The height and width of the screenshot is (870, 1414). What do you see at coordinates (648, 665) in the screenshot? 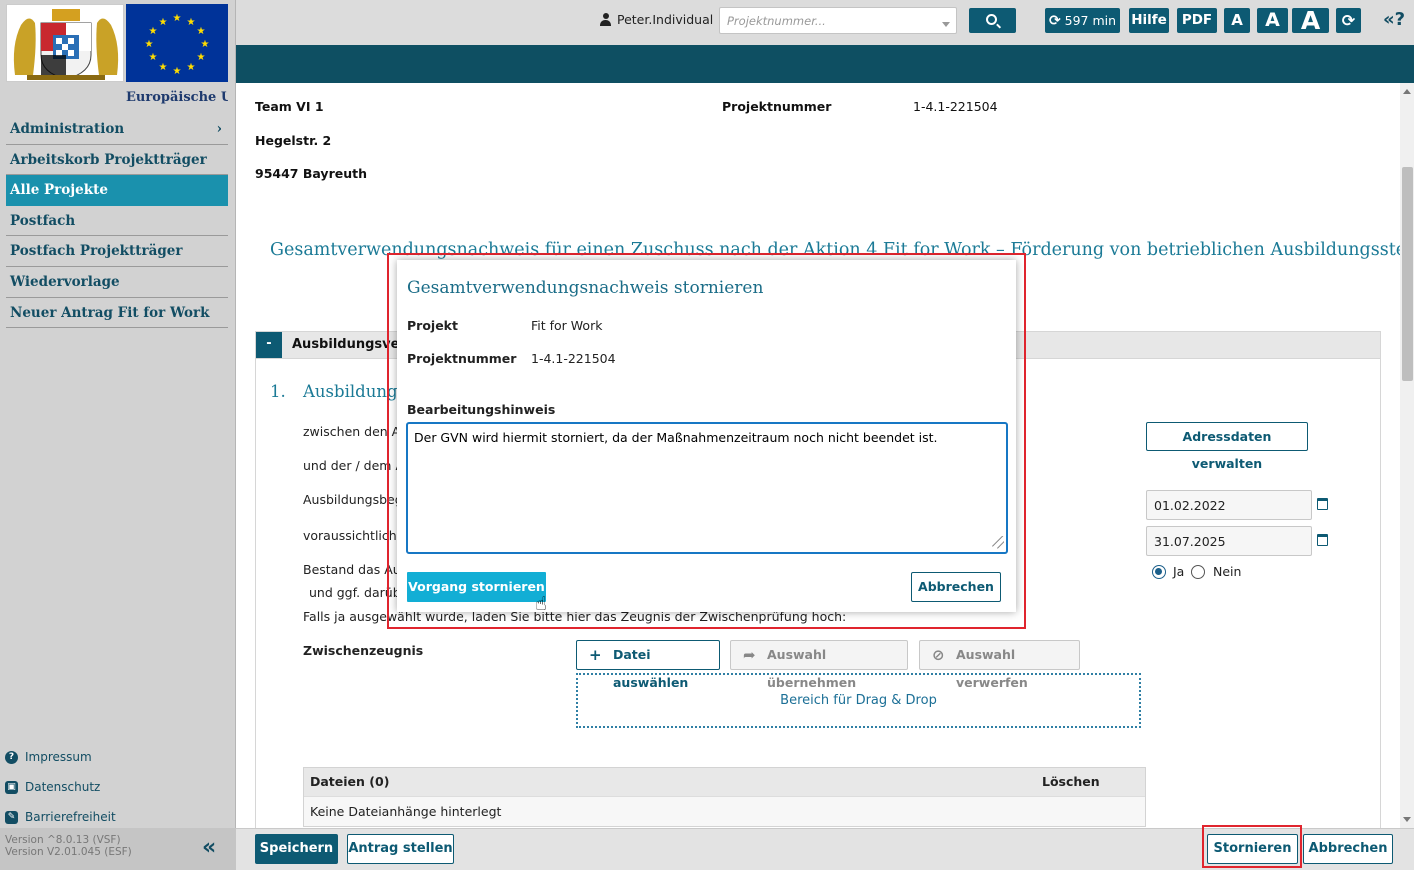
I see `select-file-button: + Datei auswählen` at bounding box center [648, 665].